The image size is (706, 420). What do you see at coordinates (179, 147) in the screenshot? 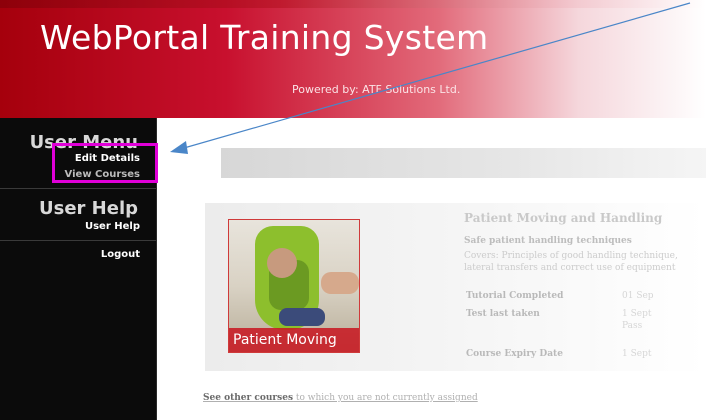
I see `arrow-head-icon` at bounding box center [179, 147].